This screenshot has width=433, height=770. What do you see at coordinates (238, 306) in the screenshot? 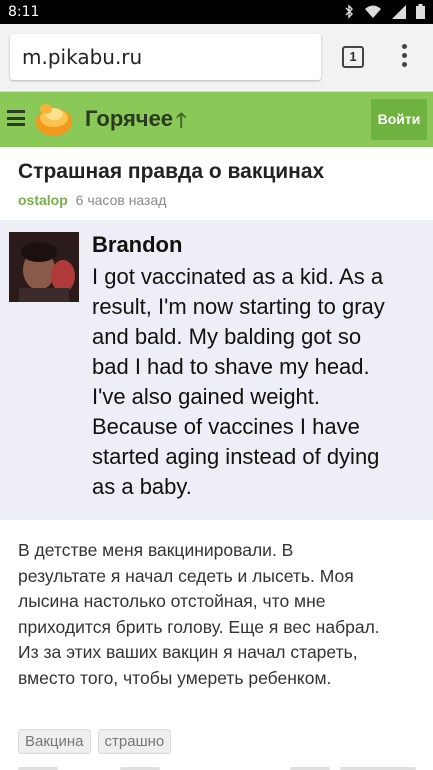
I see `image-text-line: result, I'm now starting to gray` at bounding box center [238, 306].